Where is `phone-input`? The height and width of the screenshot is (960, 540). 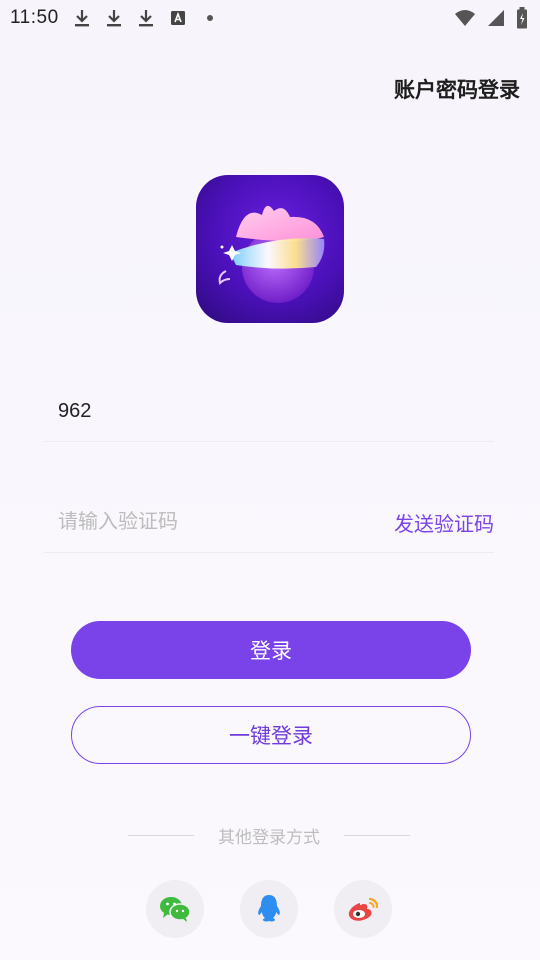 phone-input is located at coordinates (208, 411).